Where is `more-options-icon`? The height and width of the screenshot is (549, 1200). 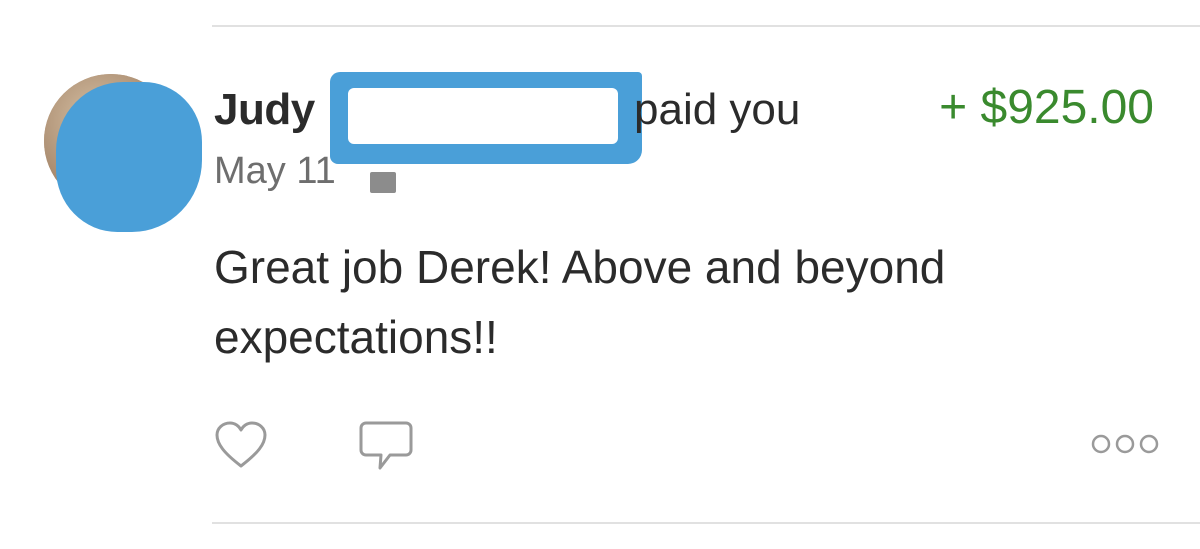
more-options-icon is located at coordinates (1125, 444).